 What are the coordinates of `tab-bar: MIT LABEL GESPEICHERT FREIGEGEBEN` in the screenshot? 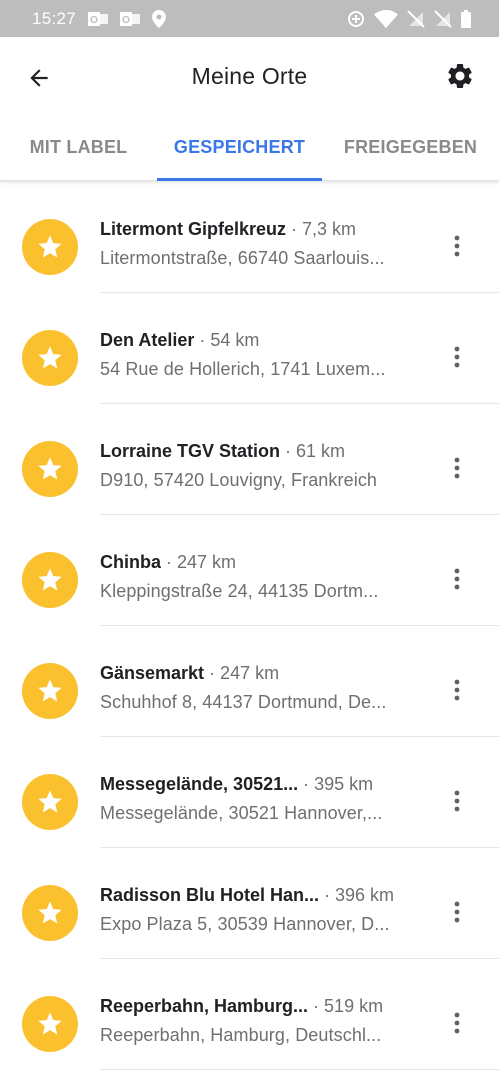 It's located at (249, 148).